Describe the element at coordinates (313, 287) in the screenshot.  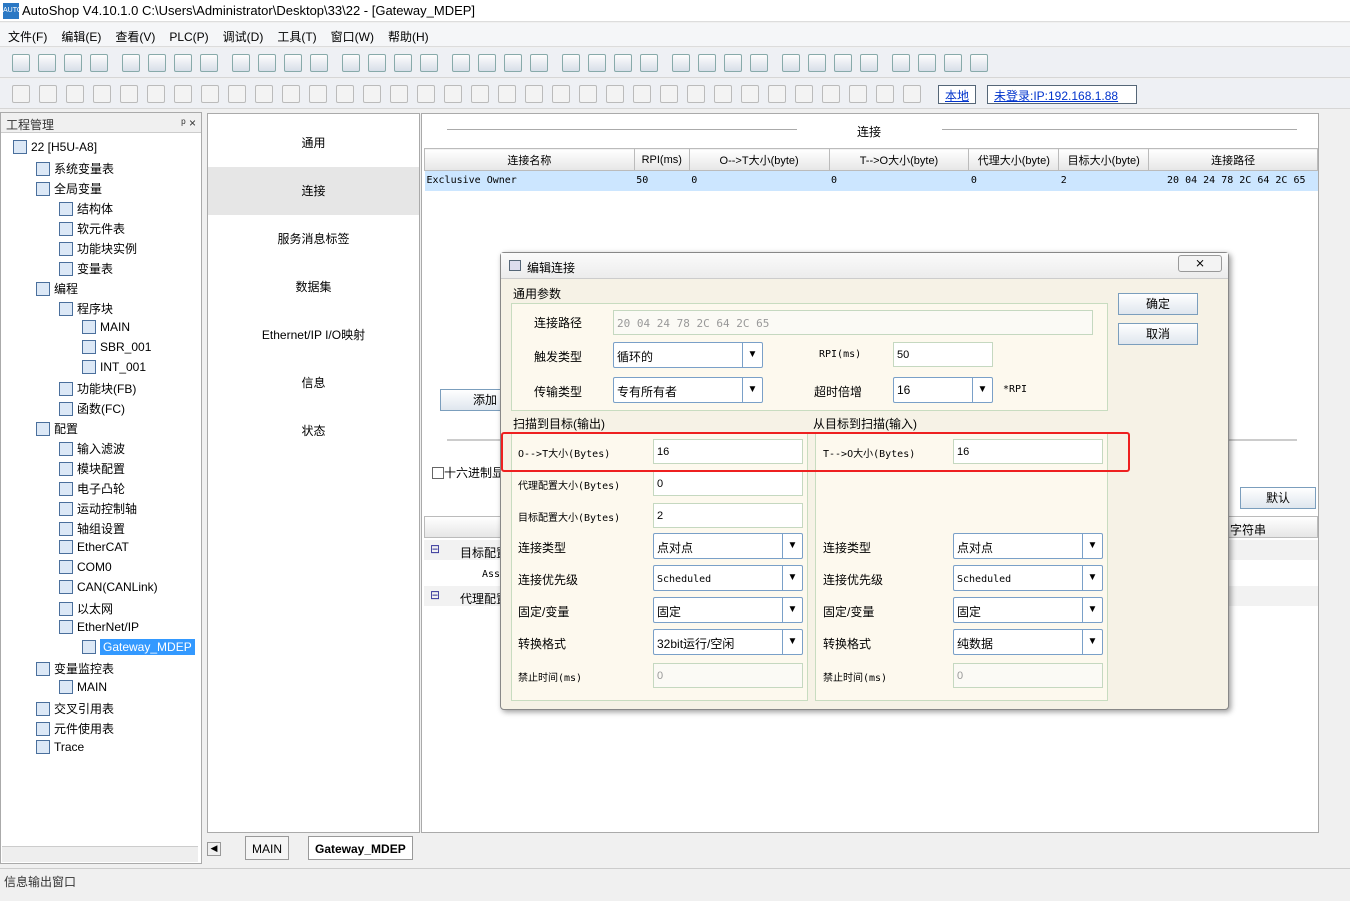
I see `nav-item: 数据集` at that location.